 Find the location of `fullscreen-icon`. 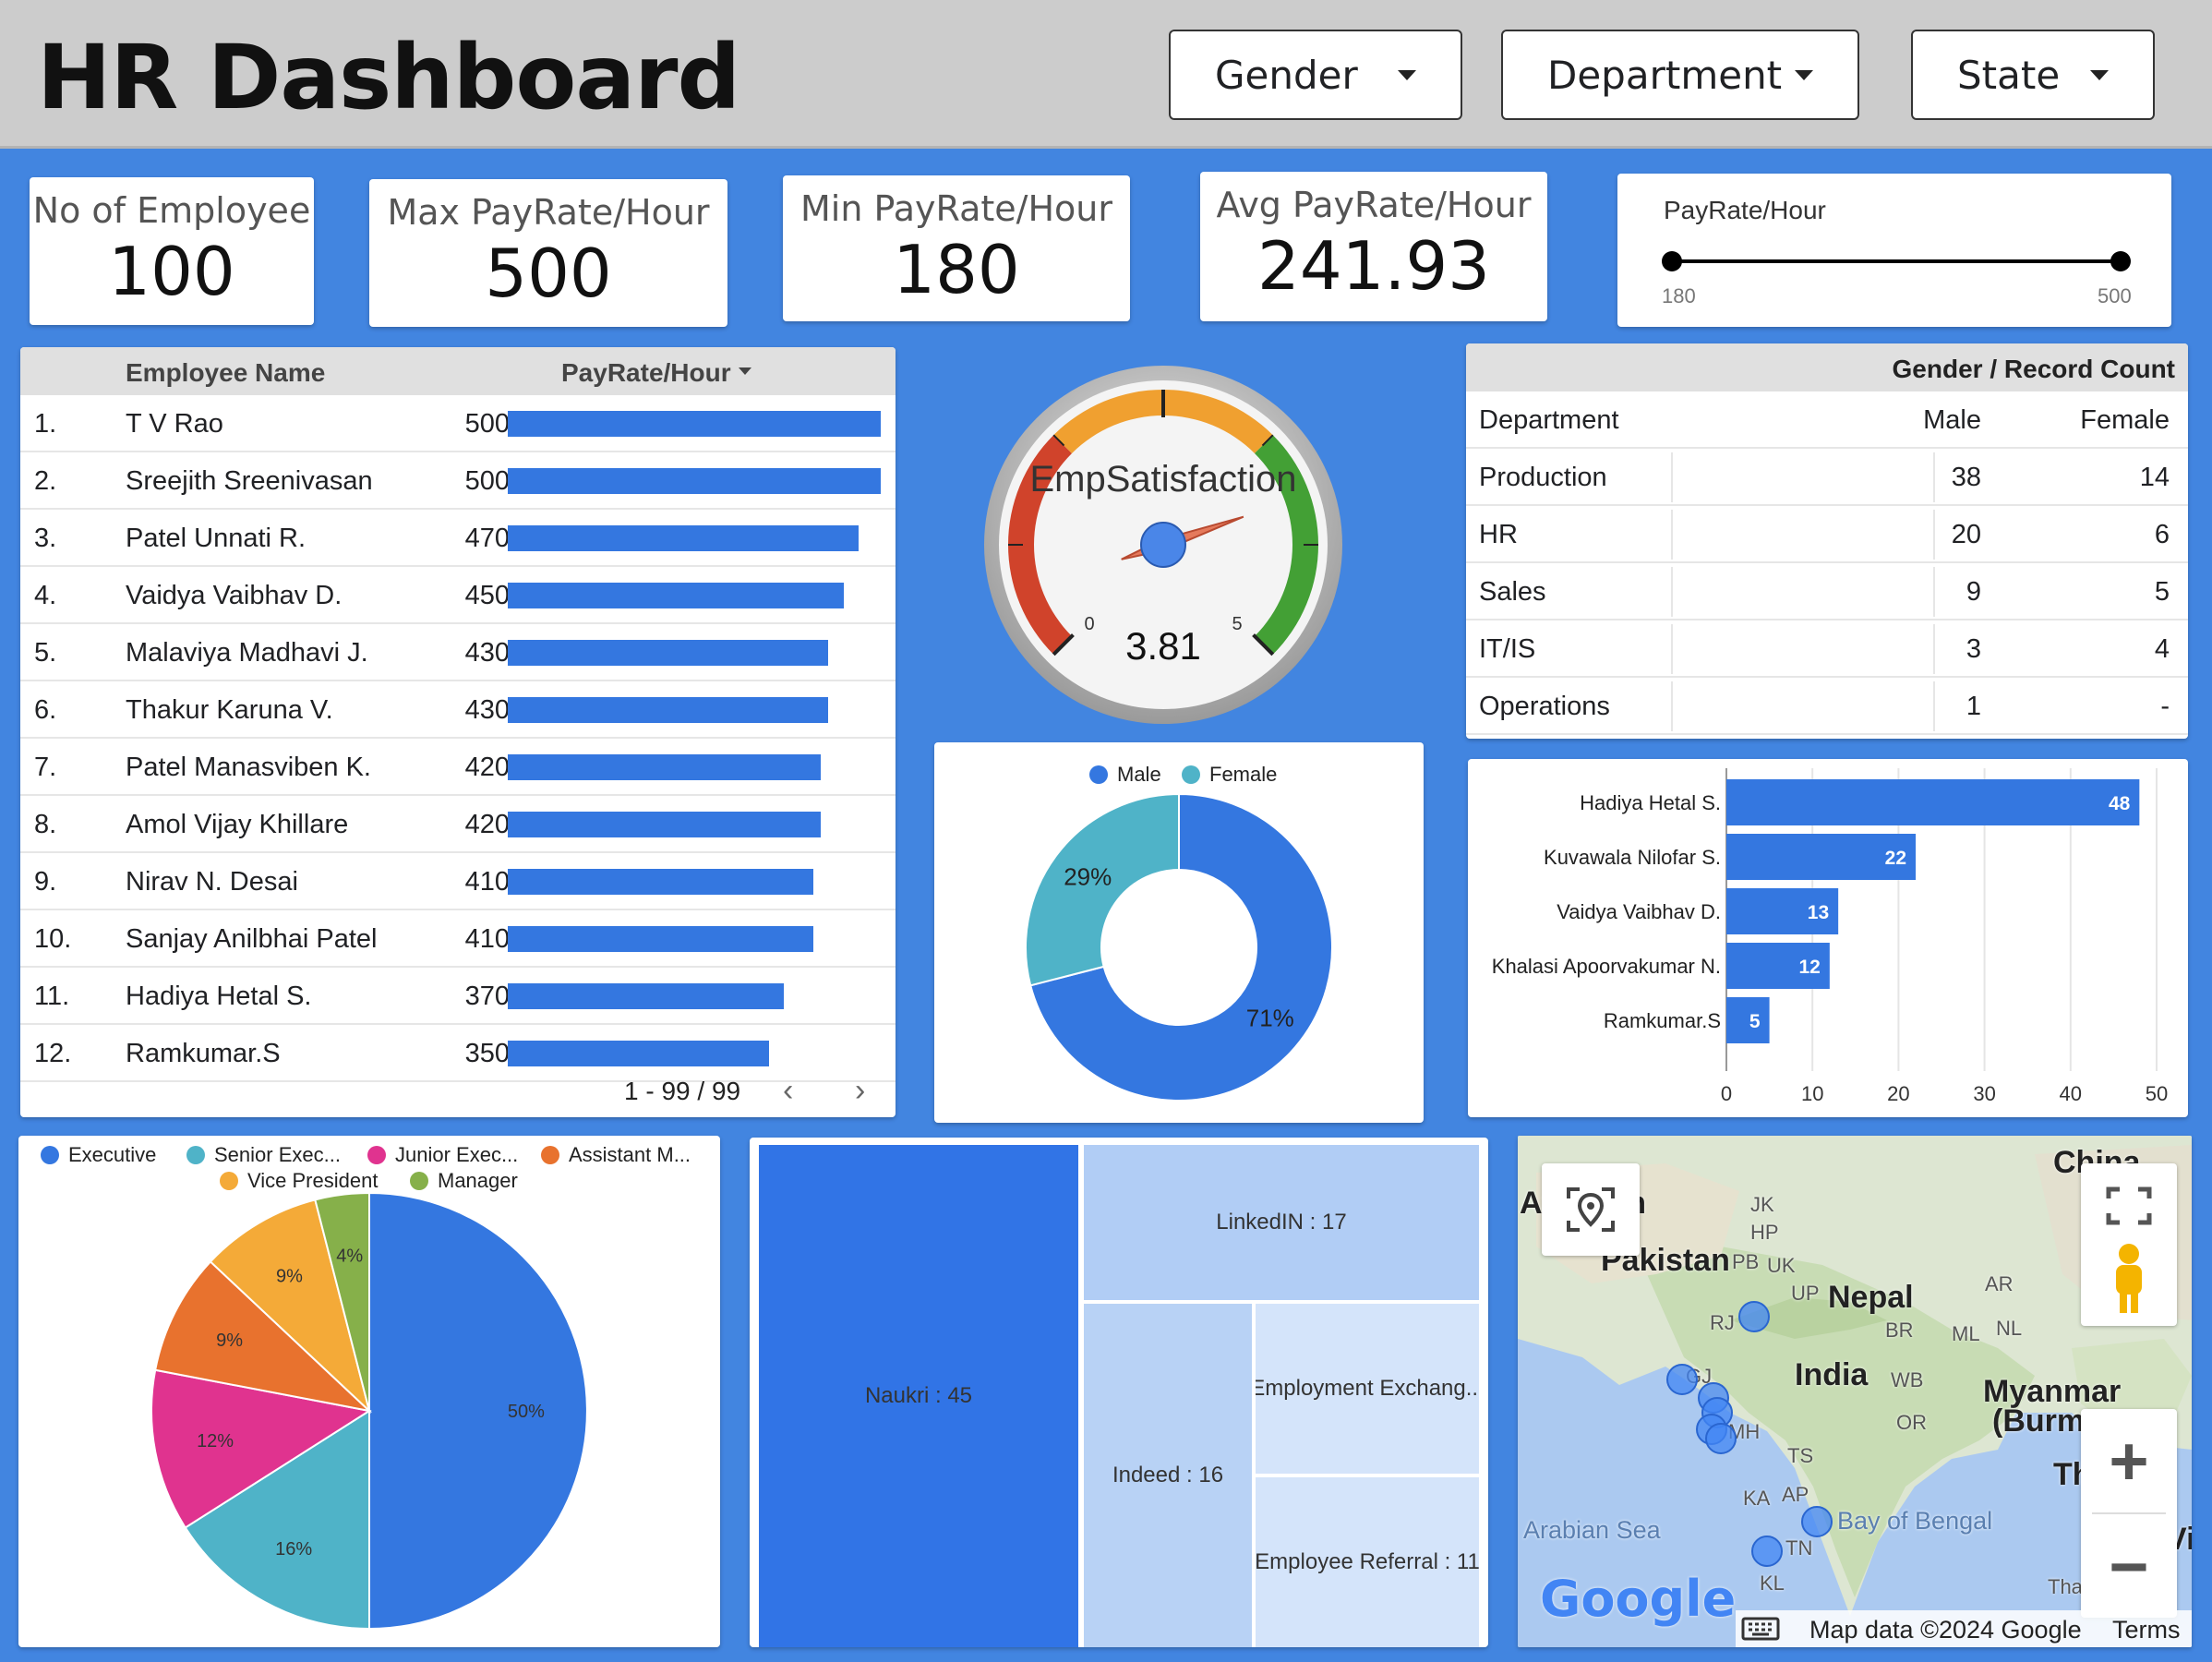

fullscreen-icon is located at coordinates (2129, 1196).